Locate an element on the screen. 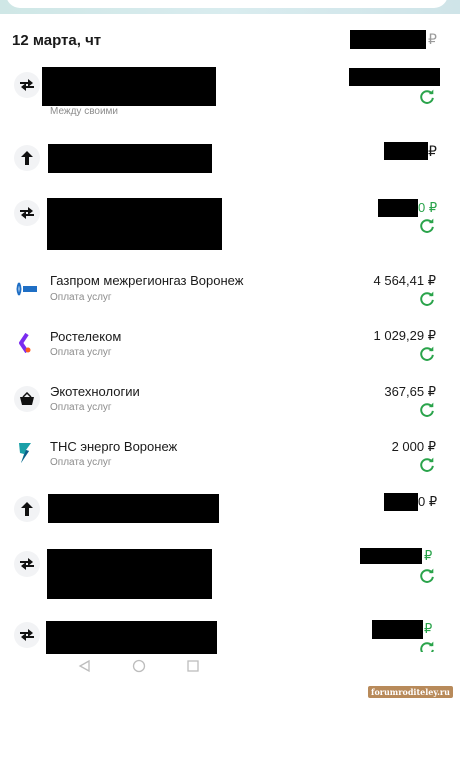 The width and height of the screenshot is (460, 768). home-icon is located at coordinates (139, 666).